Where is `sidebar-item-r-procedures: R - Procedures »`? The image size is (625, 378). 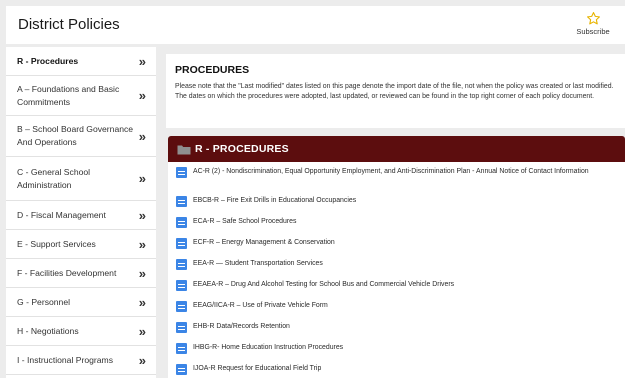
sidebar-item-r-procedures: R - Procedures » is located at coordinates (81, 61).